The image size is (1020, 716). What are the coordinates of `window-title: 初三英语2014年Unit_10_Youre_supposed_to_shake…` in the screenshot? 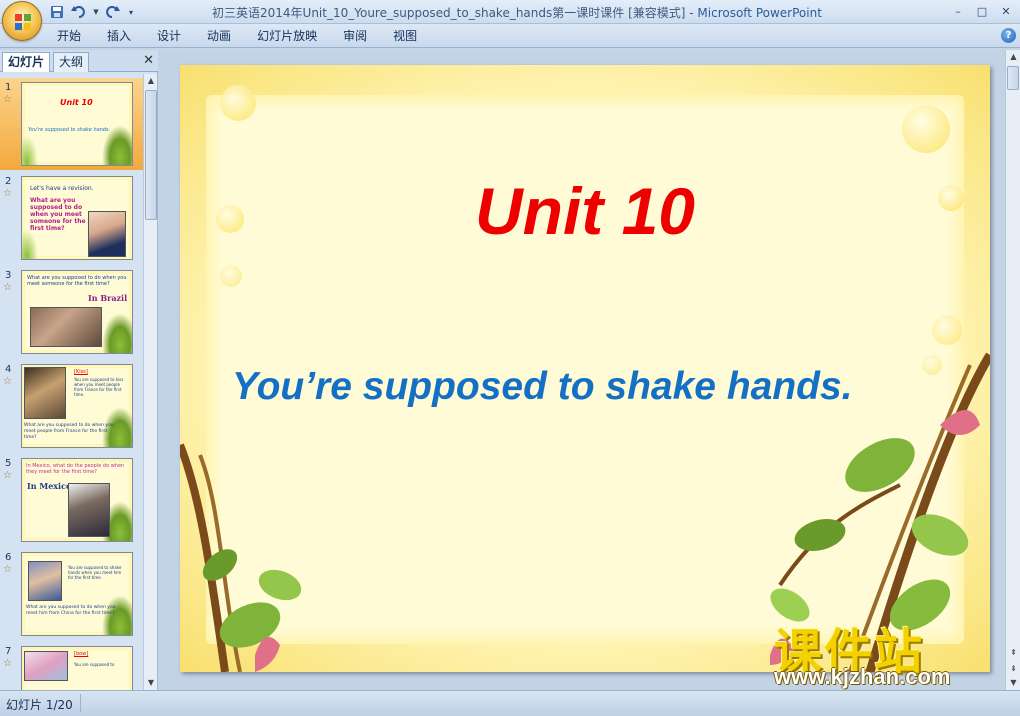 It's located at (517, 12).